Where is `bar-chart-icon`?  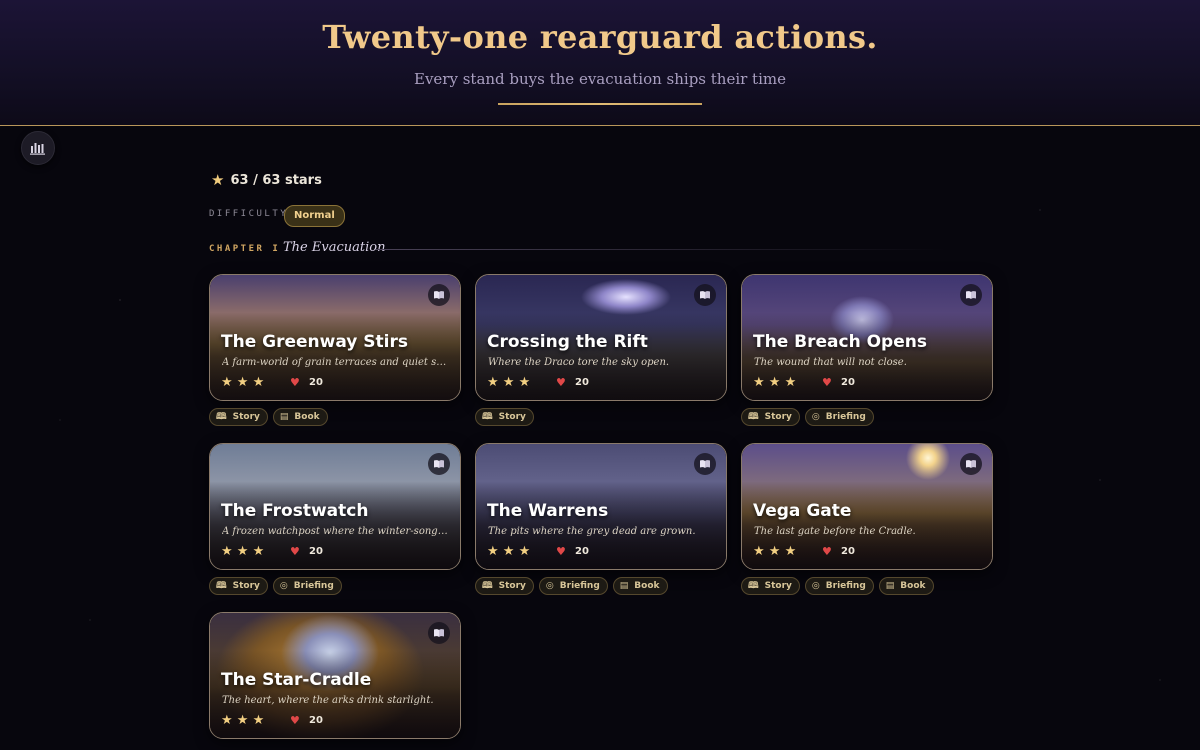 bar-chart-icon is located at coordinates (37, 149).